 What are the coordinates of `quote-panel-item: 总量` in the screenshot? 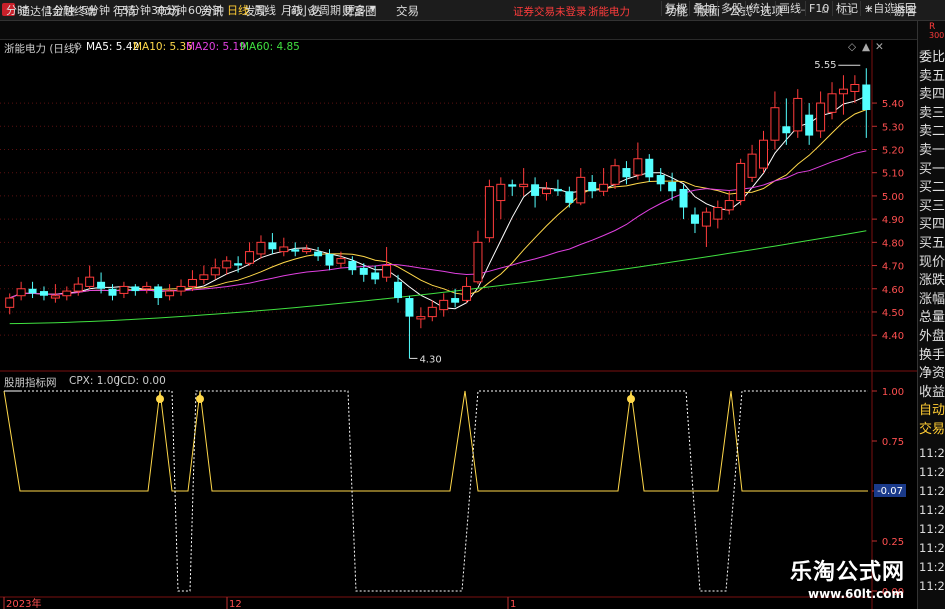 It's located at (932, 318).